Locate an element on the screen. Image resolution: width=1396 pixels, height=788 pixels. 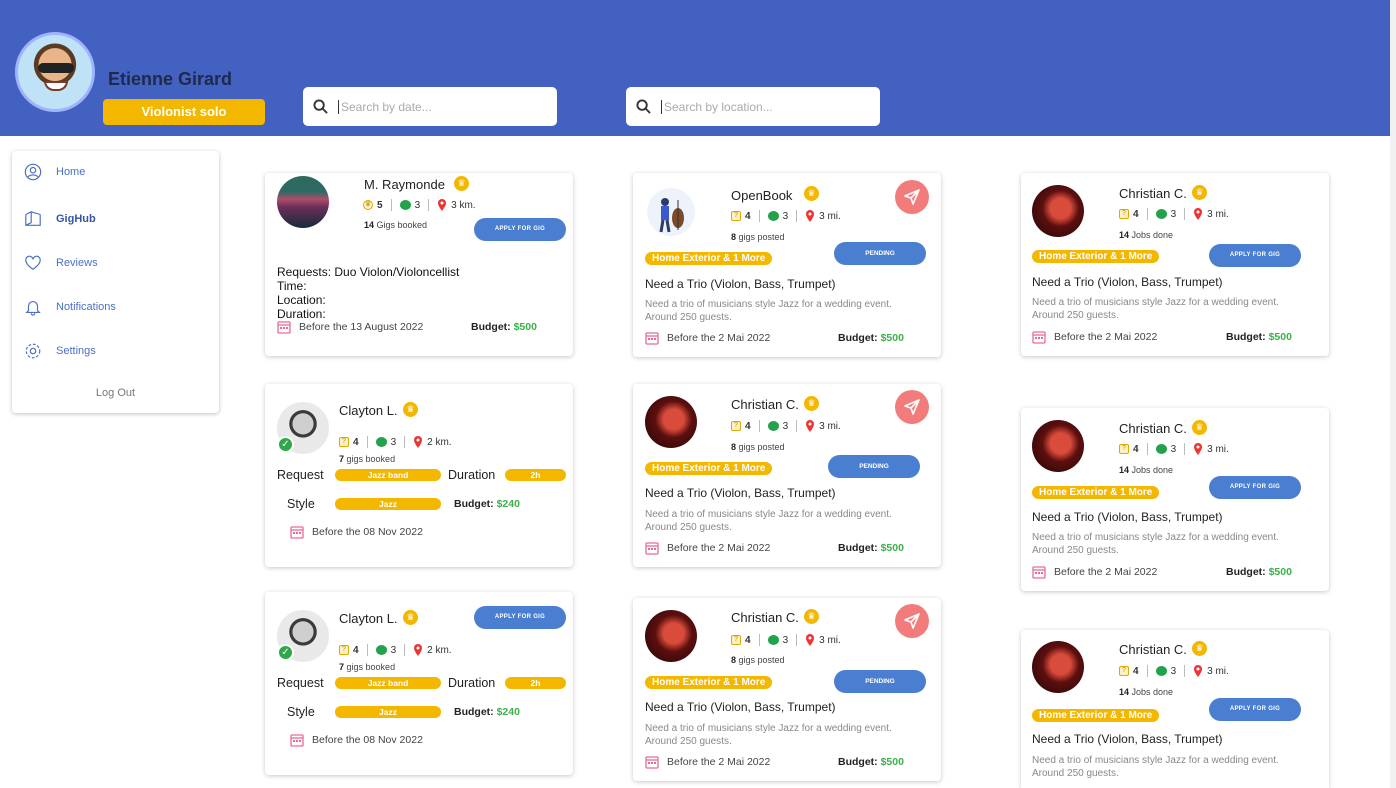
deadline: Before the 2 Mai 2022 is located at coordinates (707, 762).